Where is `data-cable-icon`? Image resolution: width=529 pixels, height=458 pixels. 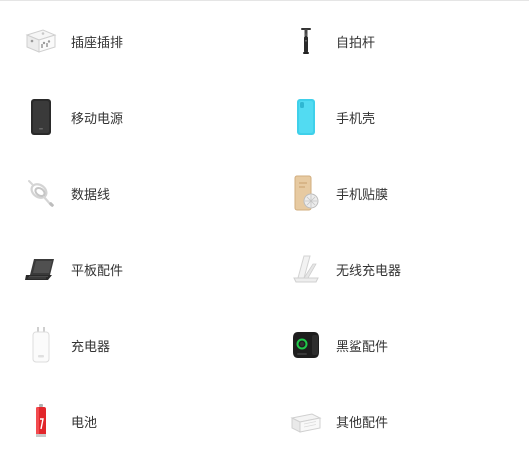 data-cable-icon is located at coordinates (41, 193).